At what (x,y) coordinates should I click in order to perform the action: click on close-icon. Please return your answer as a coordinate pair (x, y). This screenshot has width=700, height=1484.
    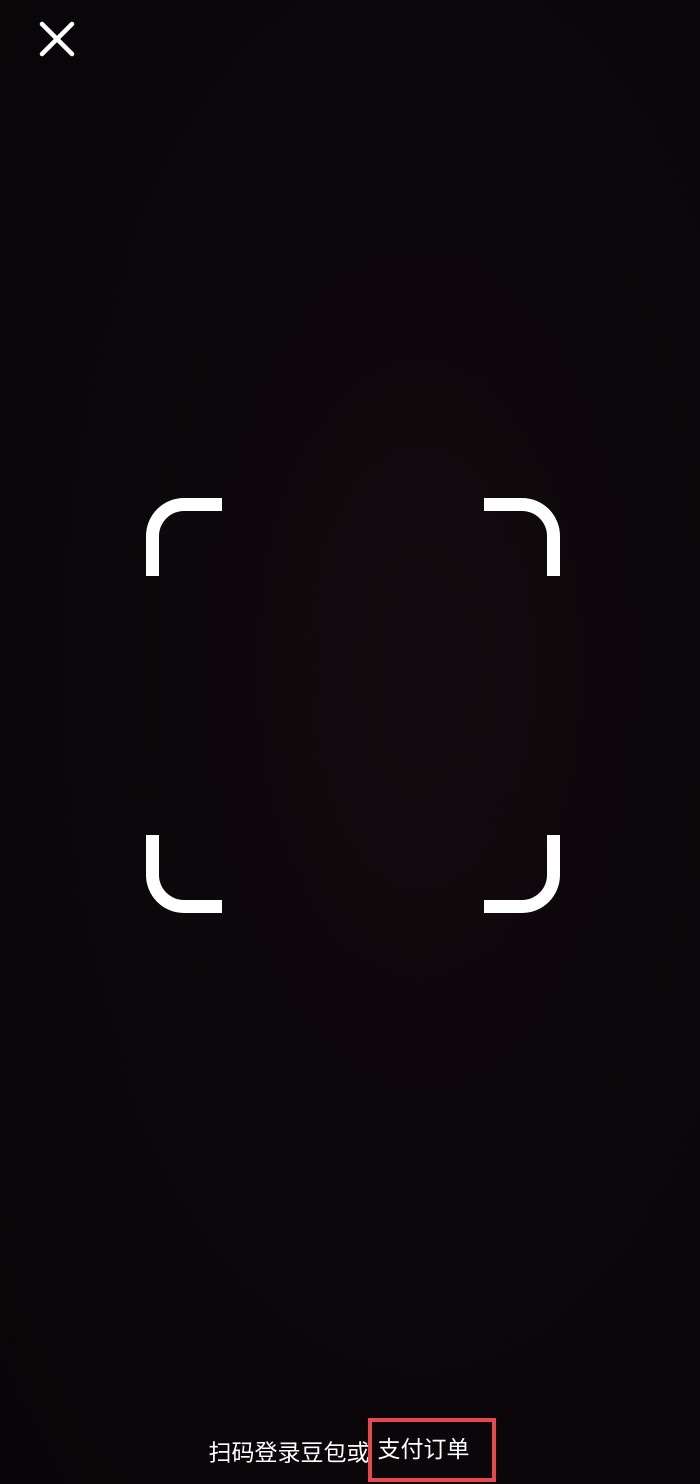
    Looking at the image, I should click on (57, 39).